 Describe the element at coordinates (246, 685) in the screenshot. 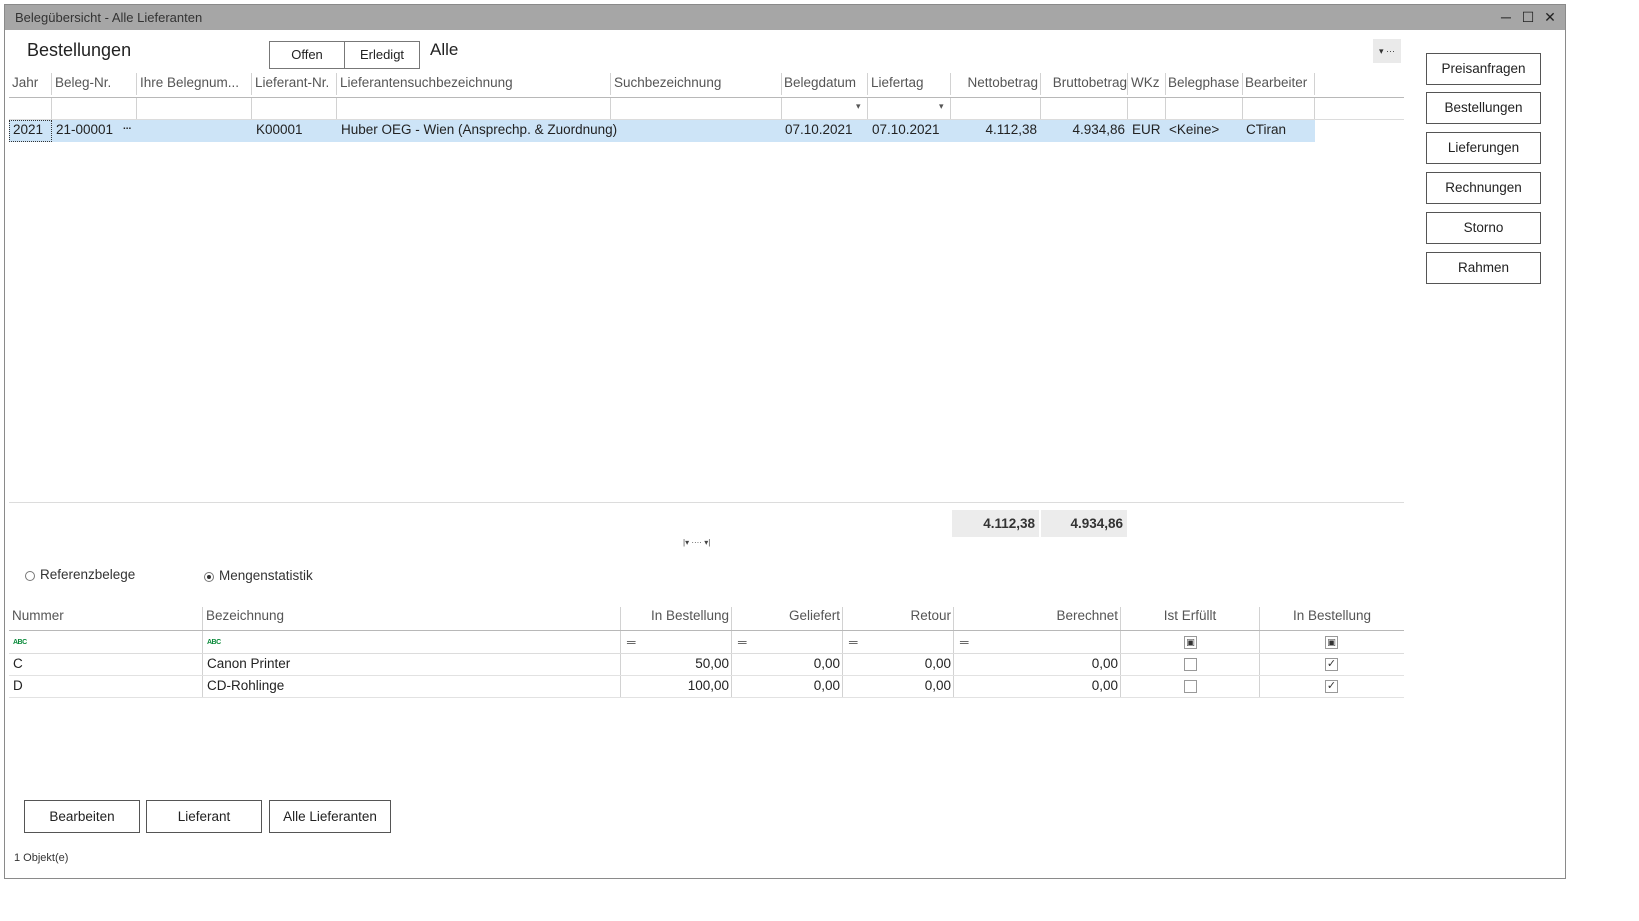

I see `lower-row-2-bezeichnung: CD-Rohlinge` at that location.